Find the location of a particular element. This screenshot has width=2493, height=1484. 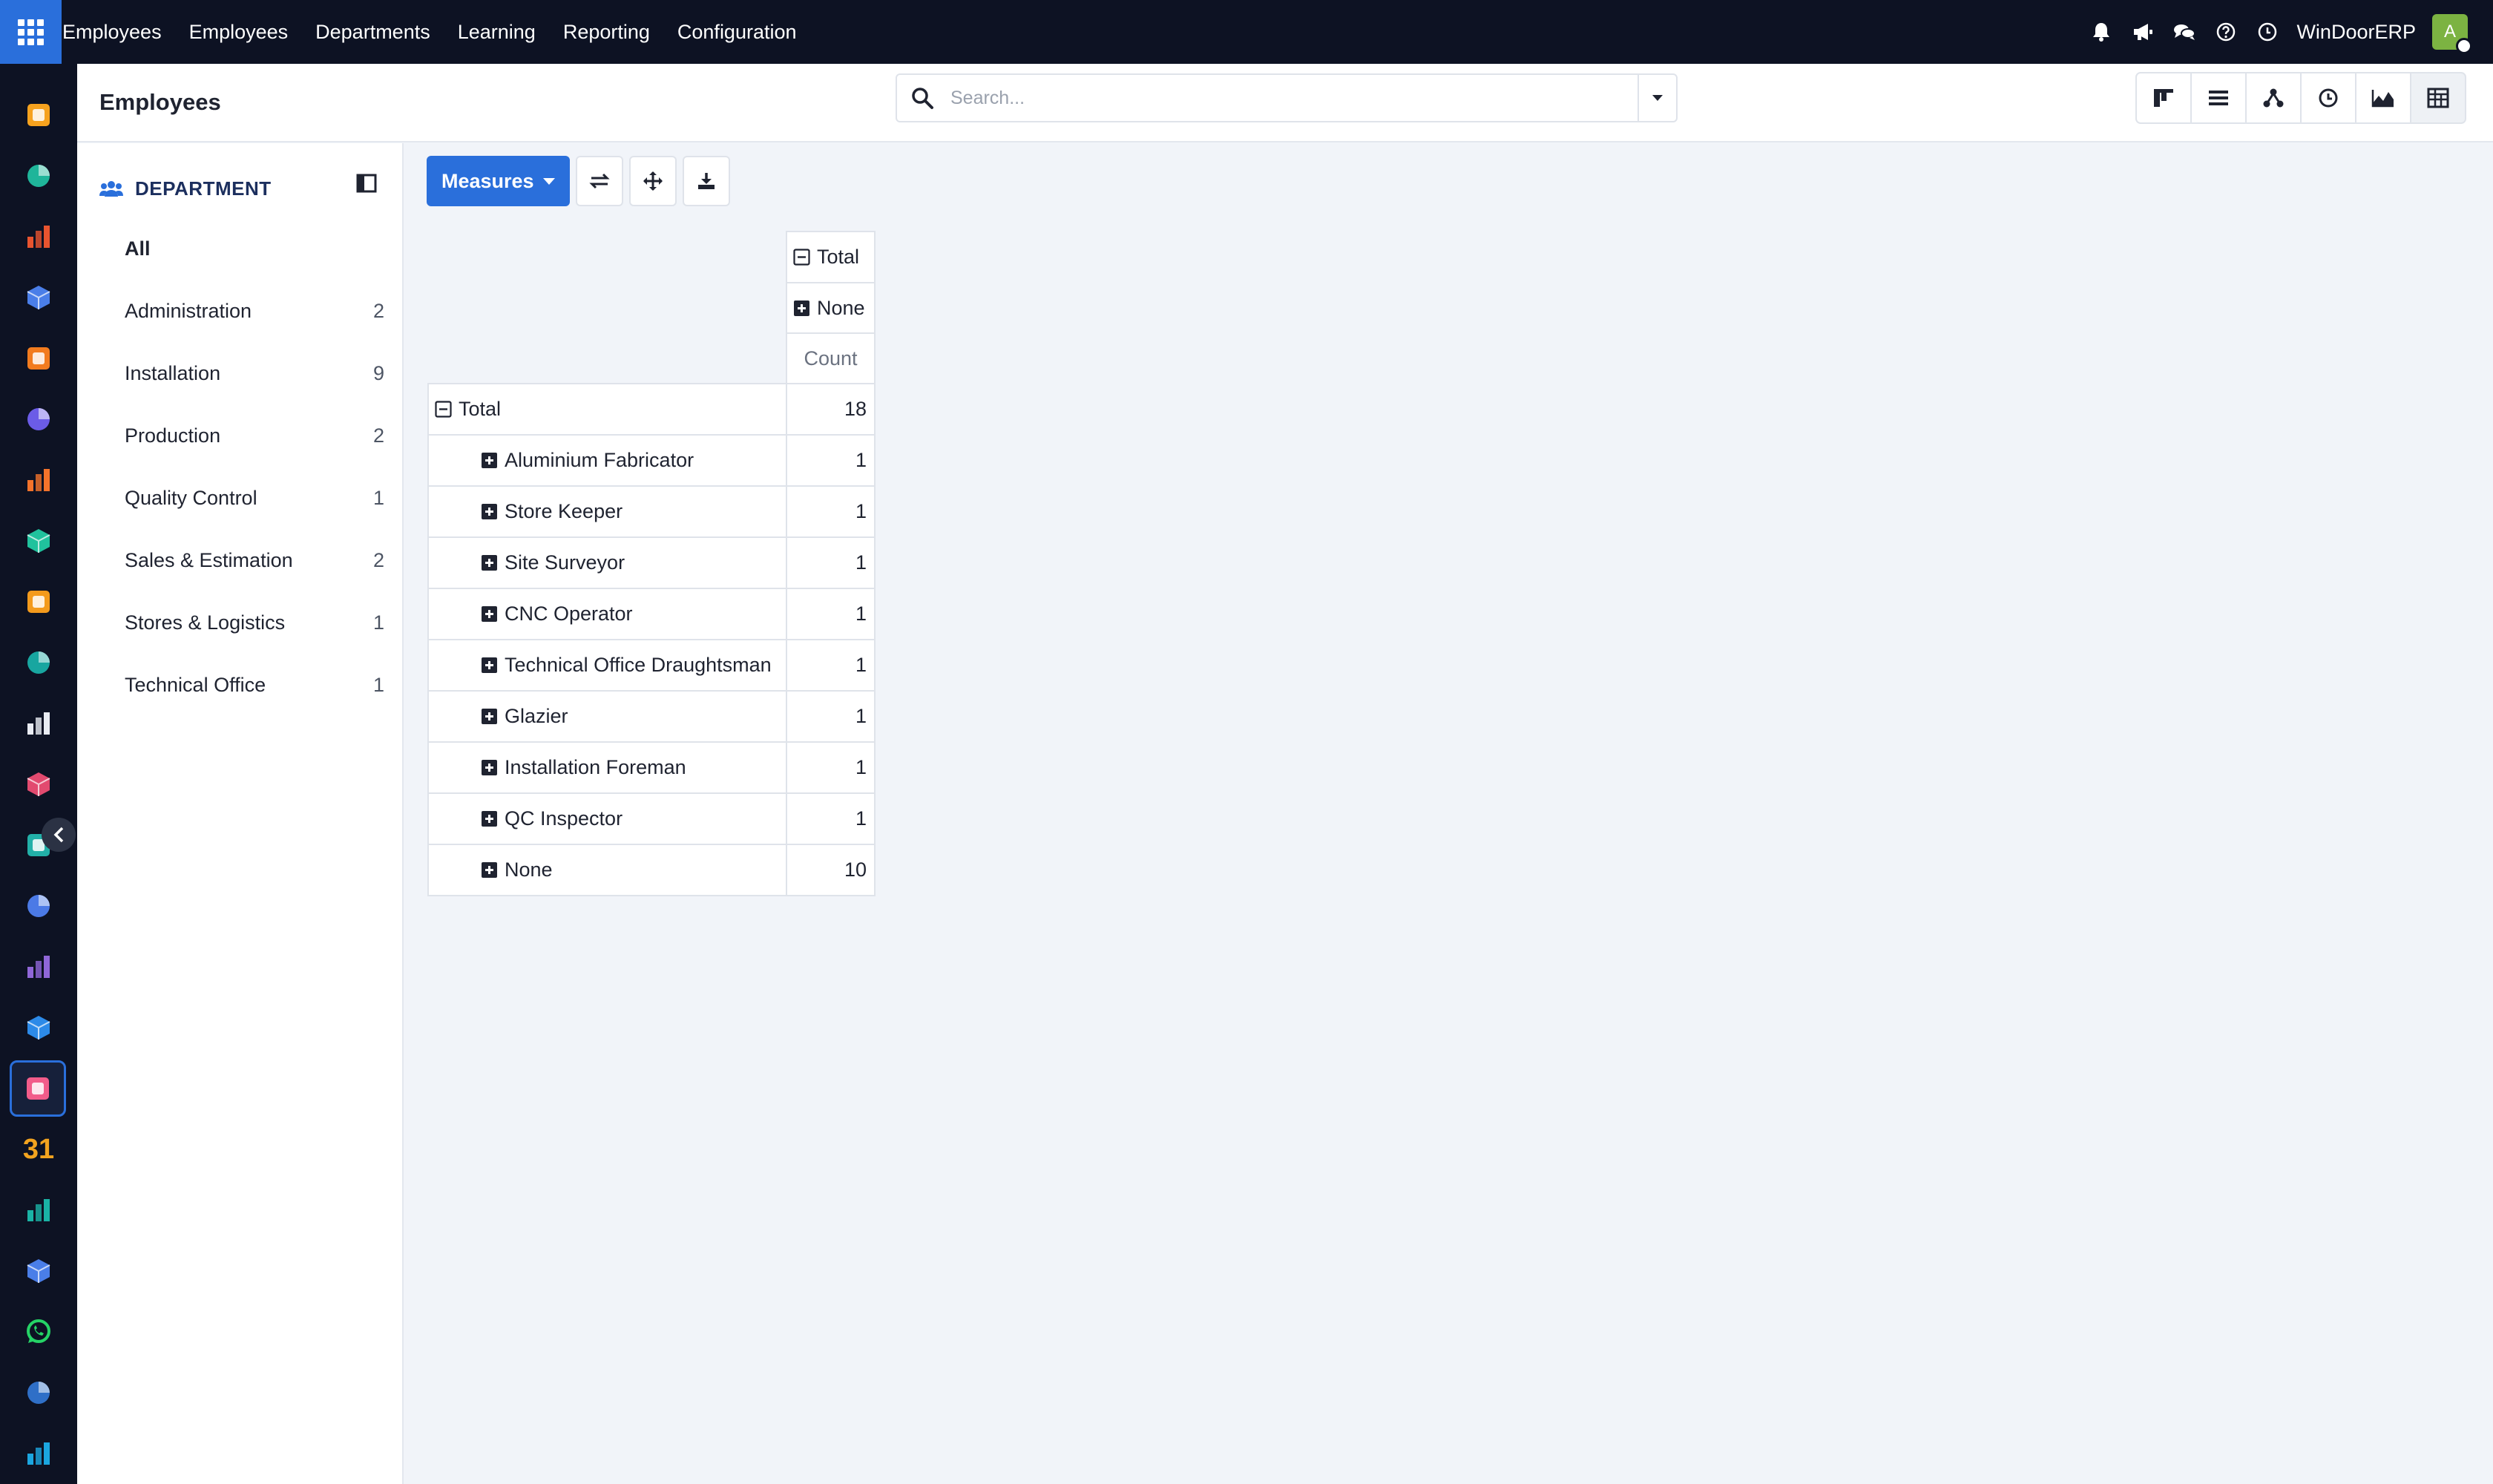

knowledge-app-icon is located at coordinates (38, 906).